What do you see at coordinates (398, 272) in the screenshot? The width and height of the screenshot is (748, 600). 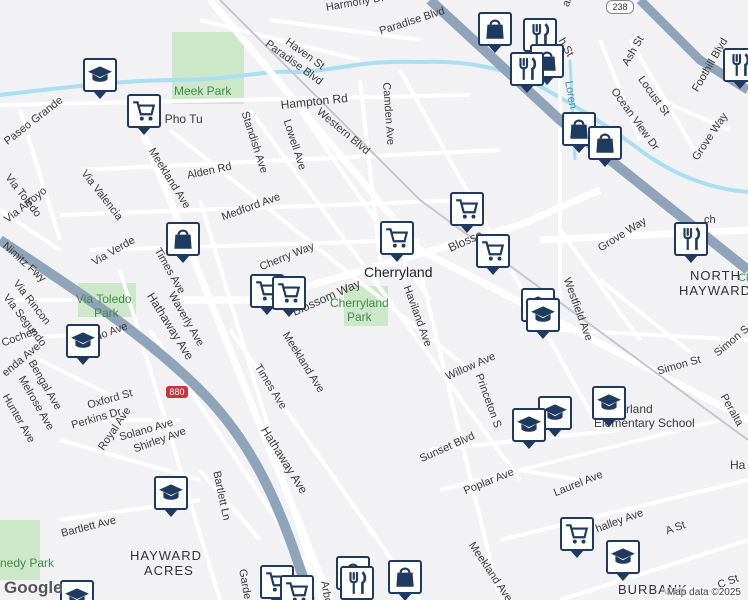 I see `label-cherryland: Cherryland` at bounding box center [398, 272].